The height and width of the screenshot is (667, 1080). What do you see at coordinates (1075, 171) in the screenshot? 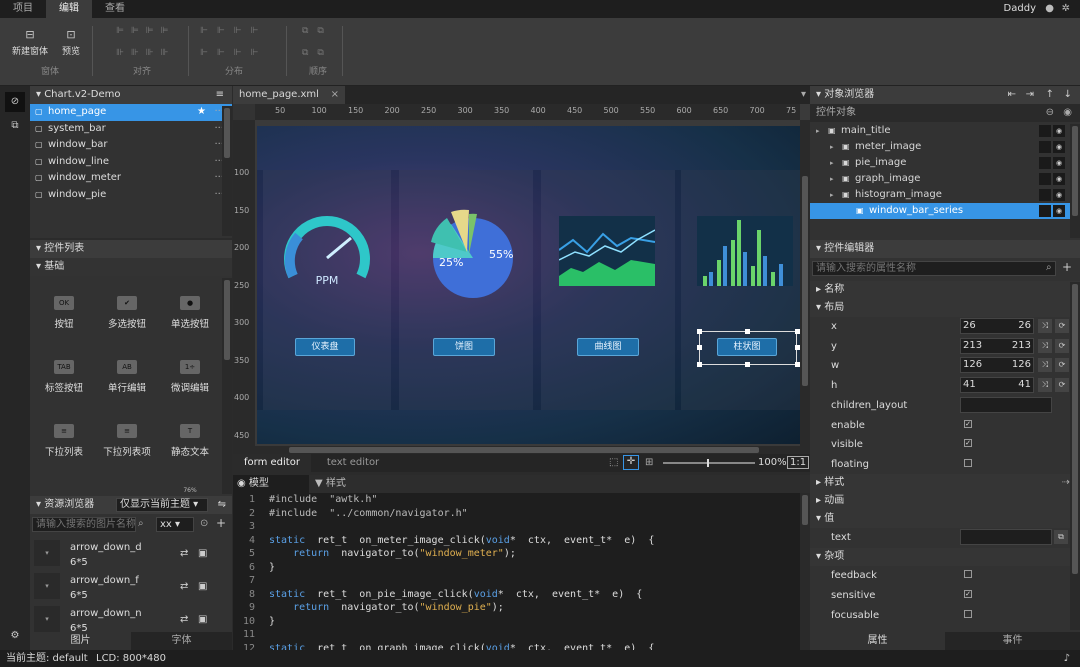
I see `object-scroll-thumb` at bounding box center [1075, 171].